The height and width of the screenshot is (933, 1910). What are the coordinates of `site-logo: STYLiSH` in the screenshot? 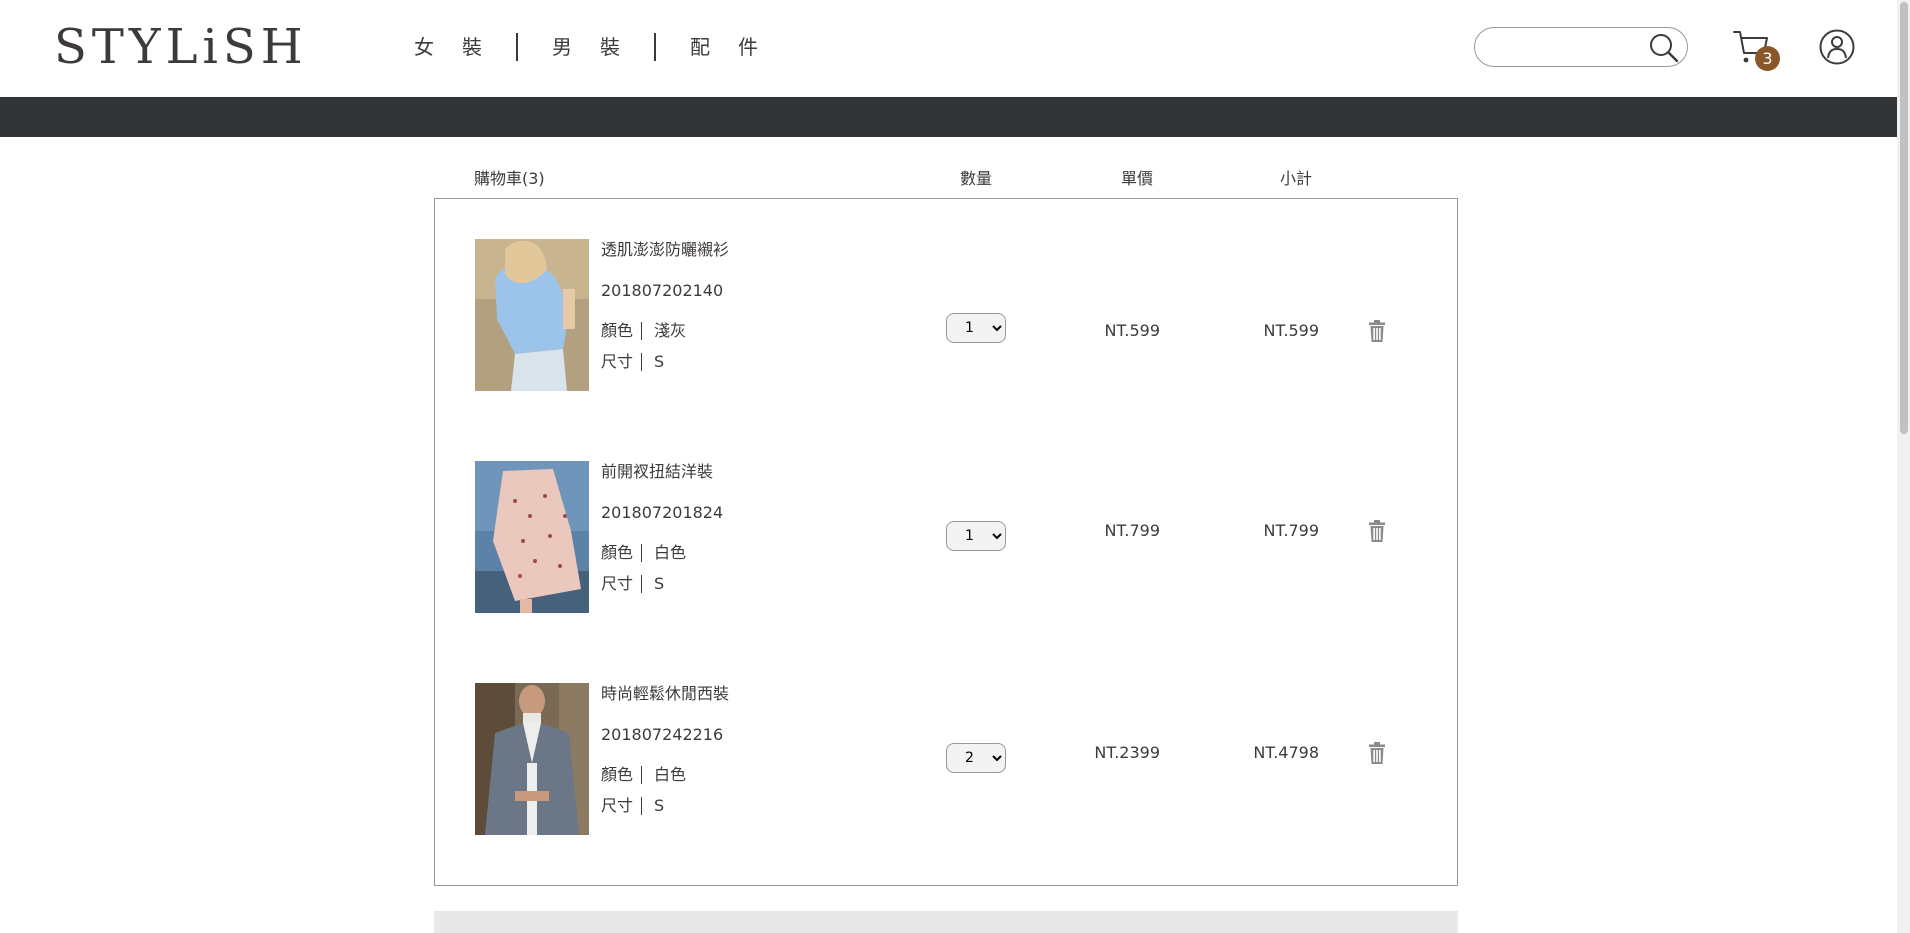 It's located at (181, 47).